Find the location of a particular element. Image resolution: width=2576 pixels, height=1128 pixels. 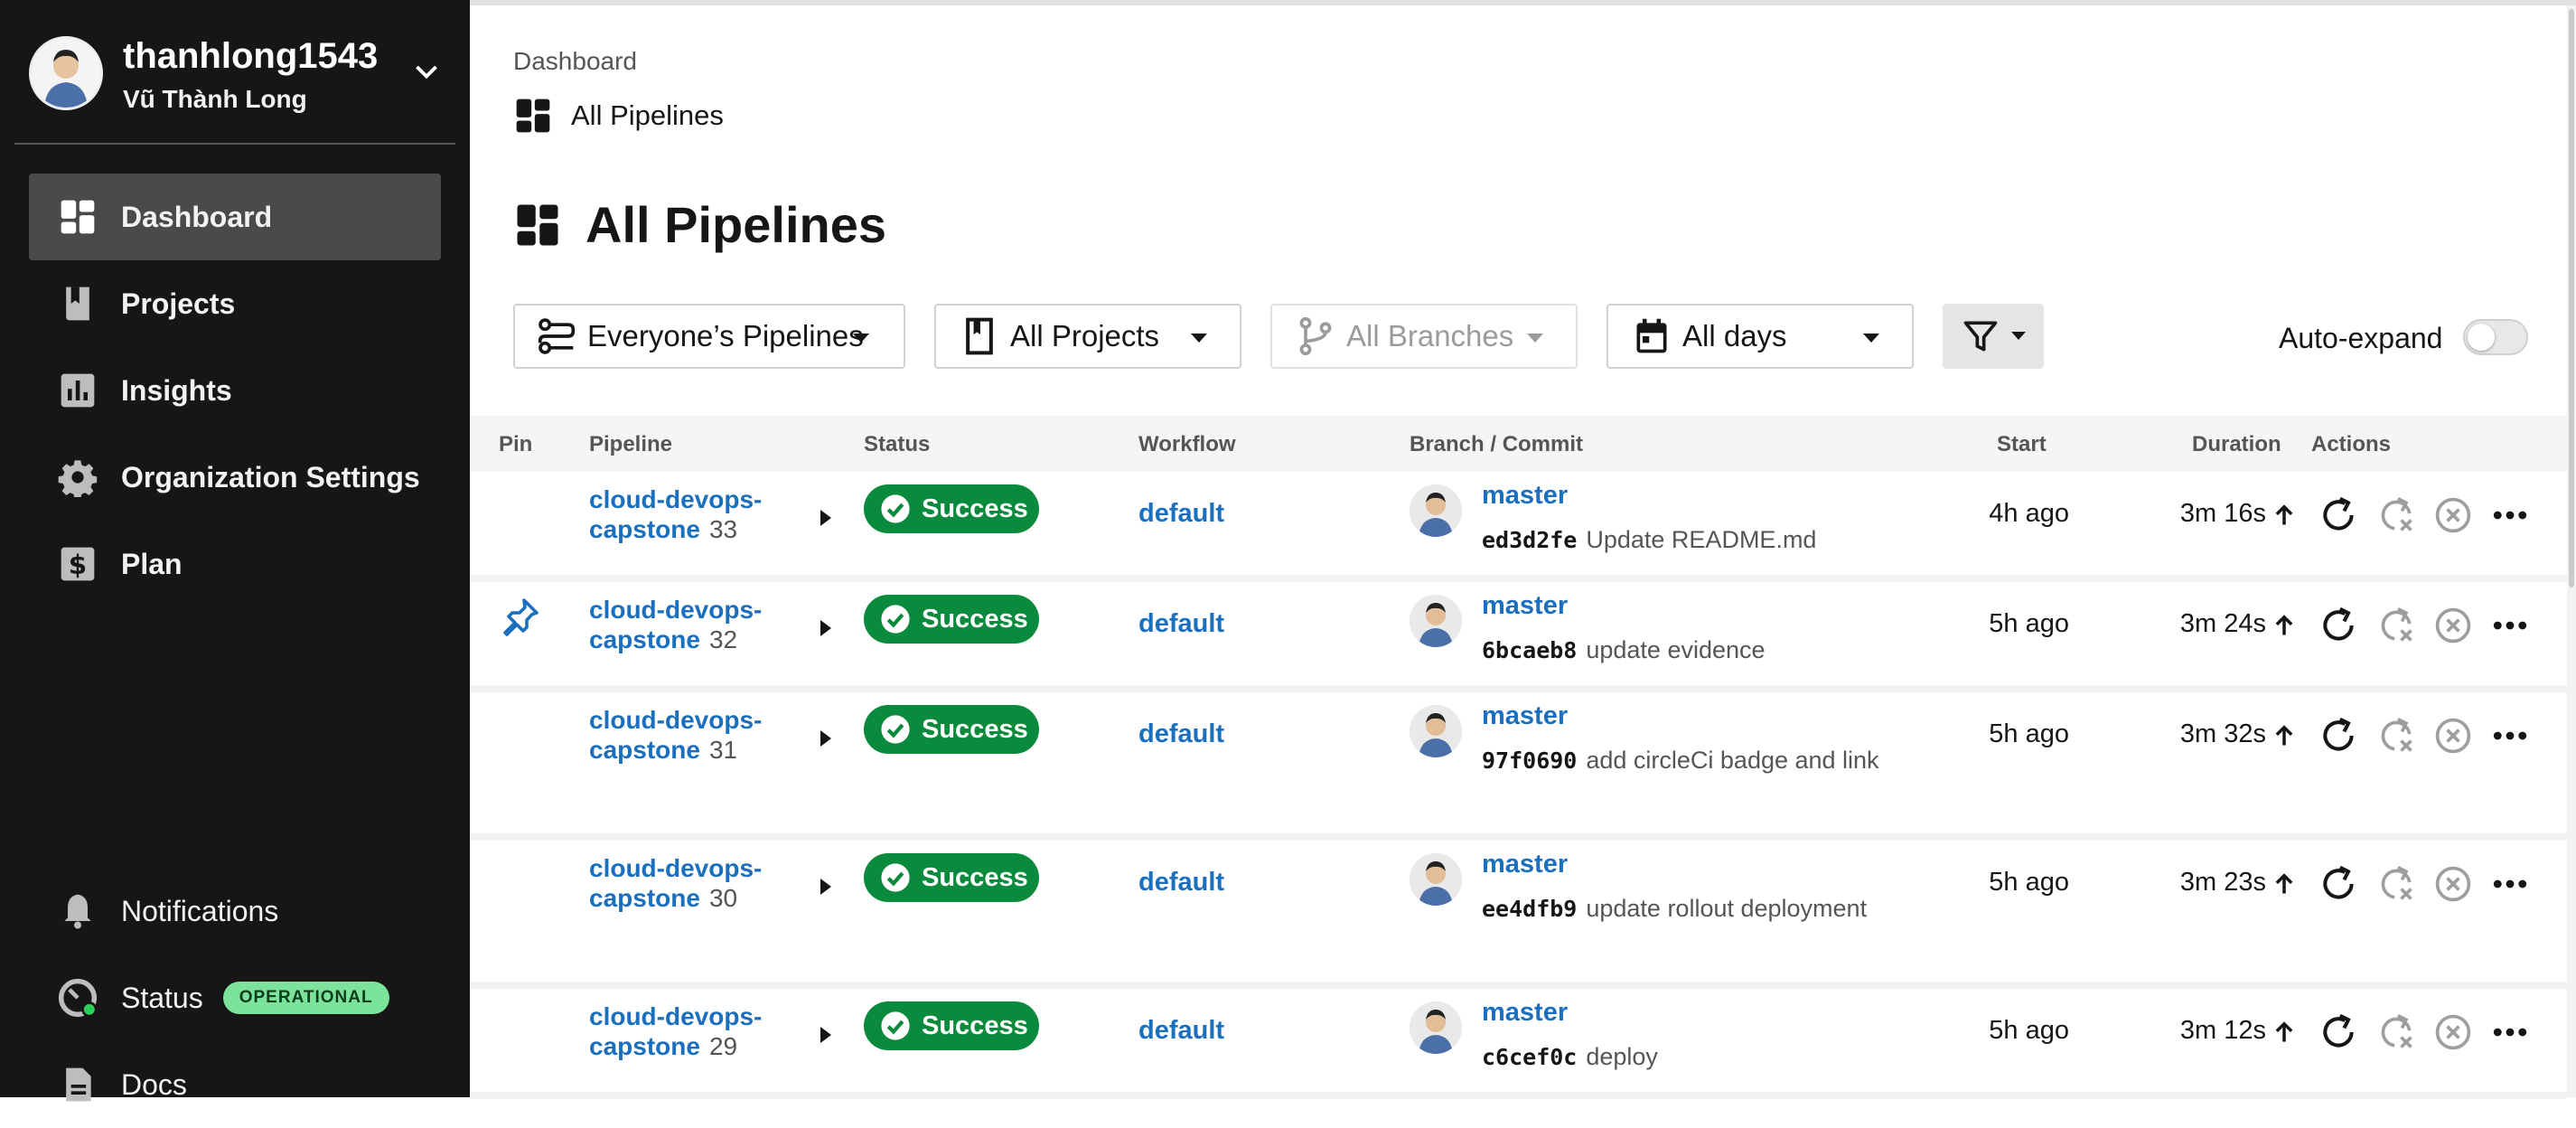

pipeline-project-link: cloud-devops- capstone 33 is located at coordinates (675, 514).